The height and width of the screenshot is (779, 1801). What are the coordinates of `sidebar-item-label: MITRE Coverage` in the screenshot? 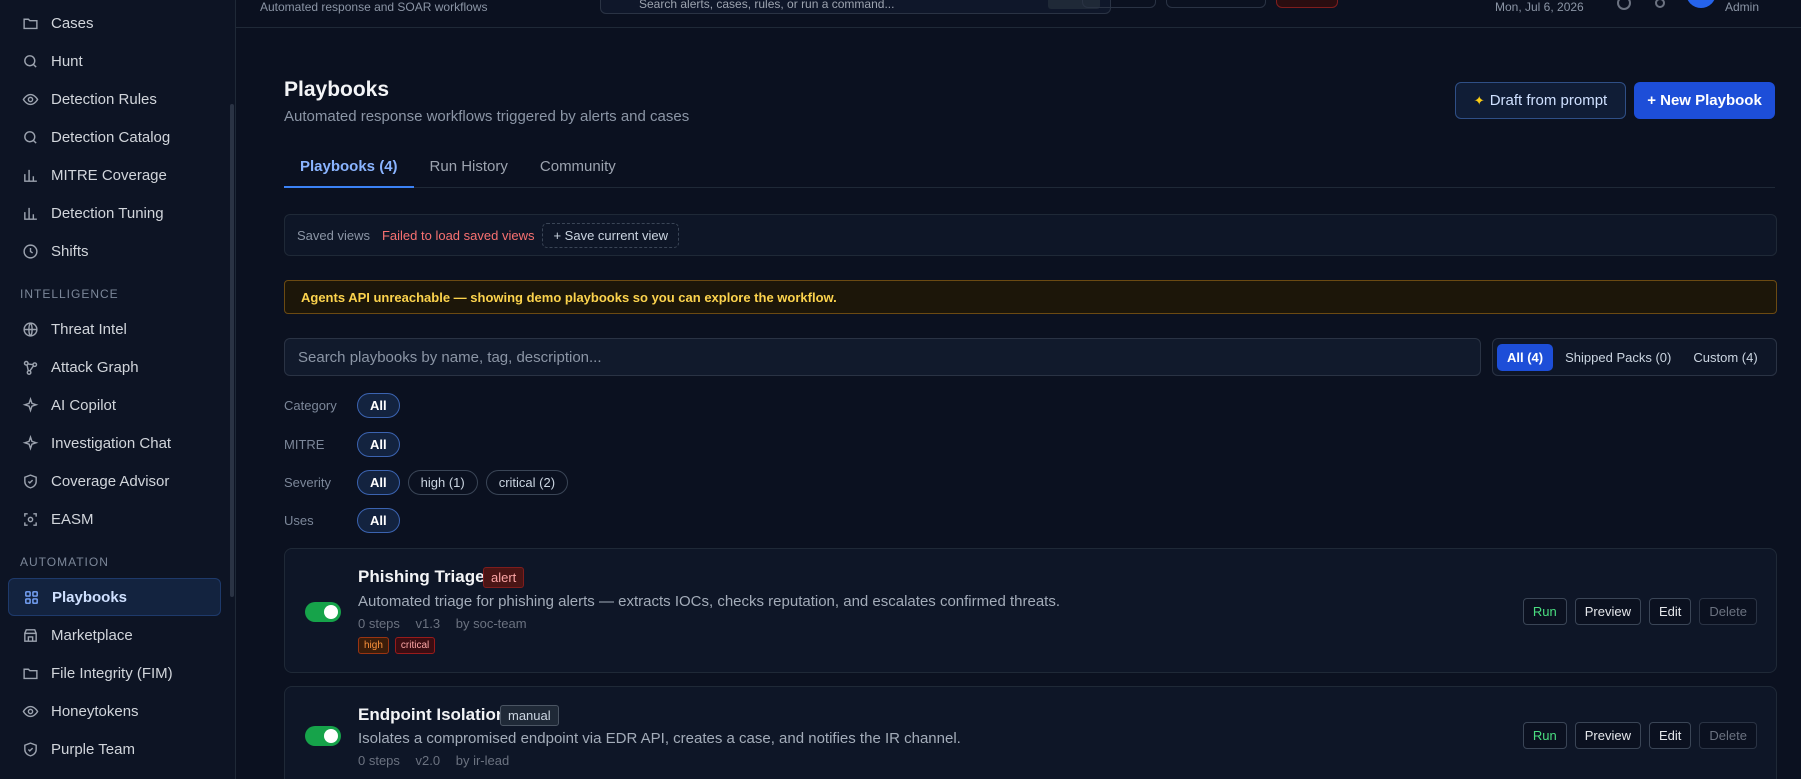 It's located at (109, 175).